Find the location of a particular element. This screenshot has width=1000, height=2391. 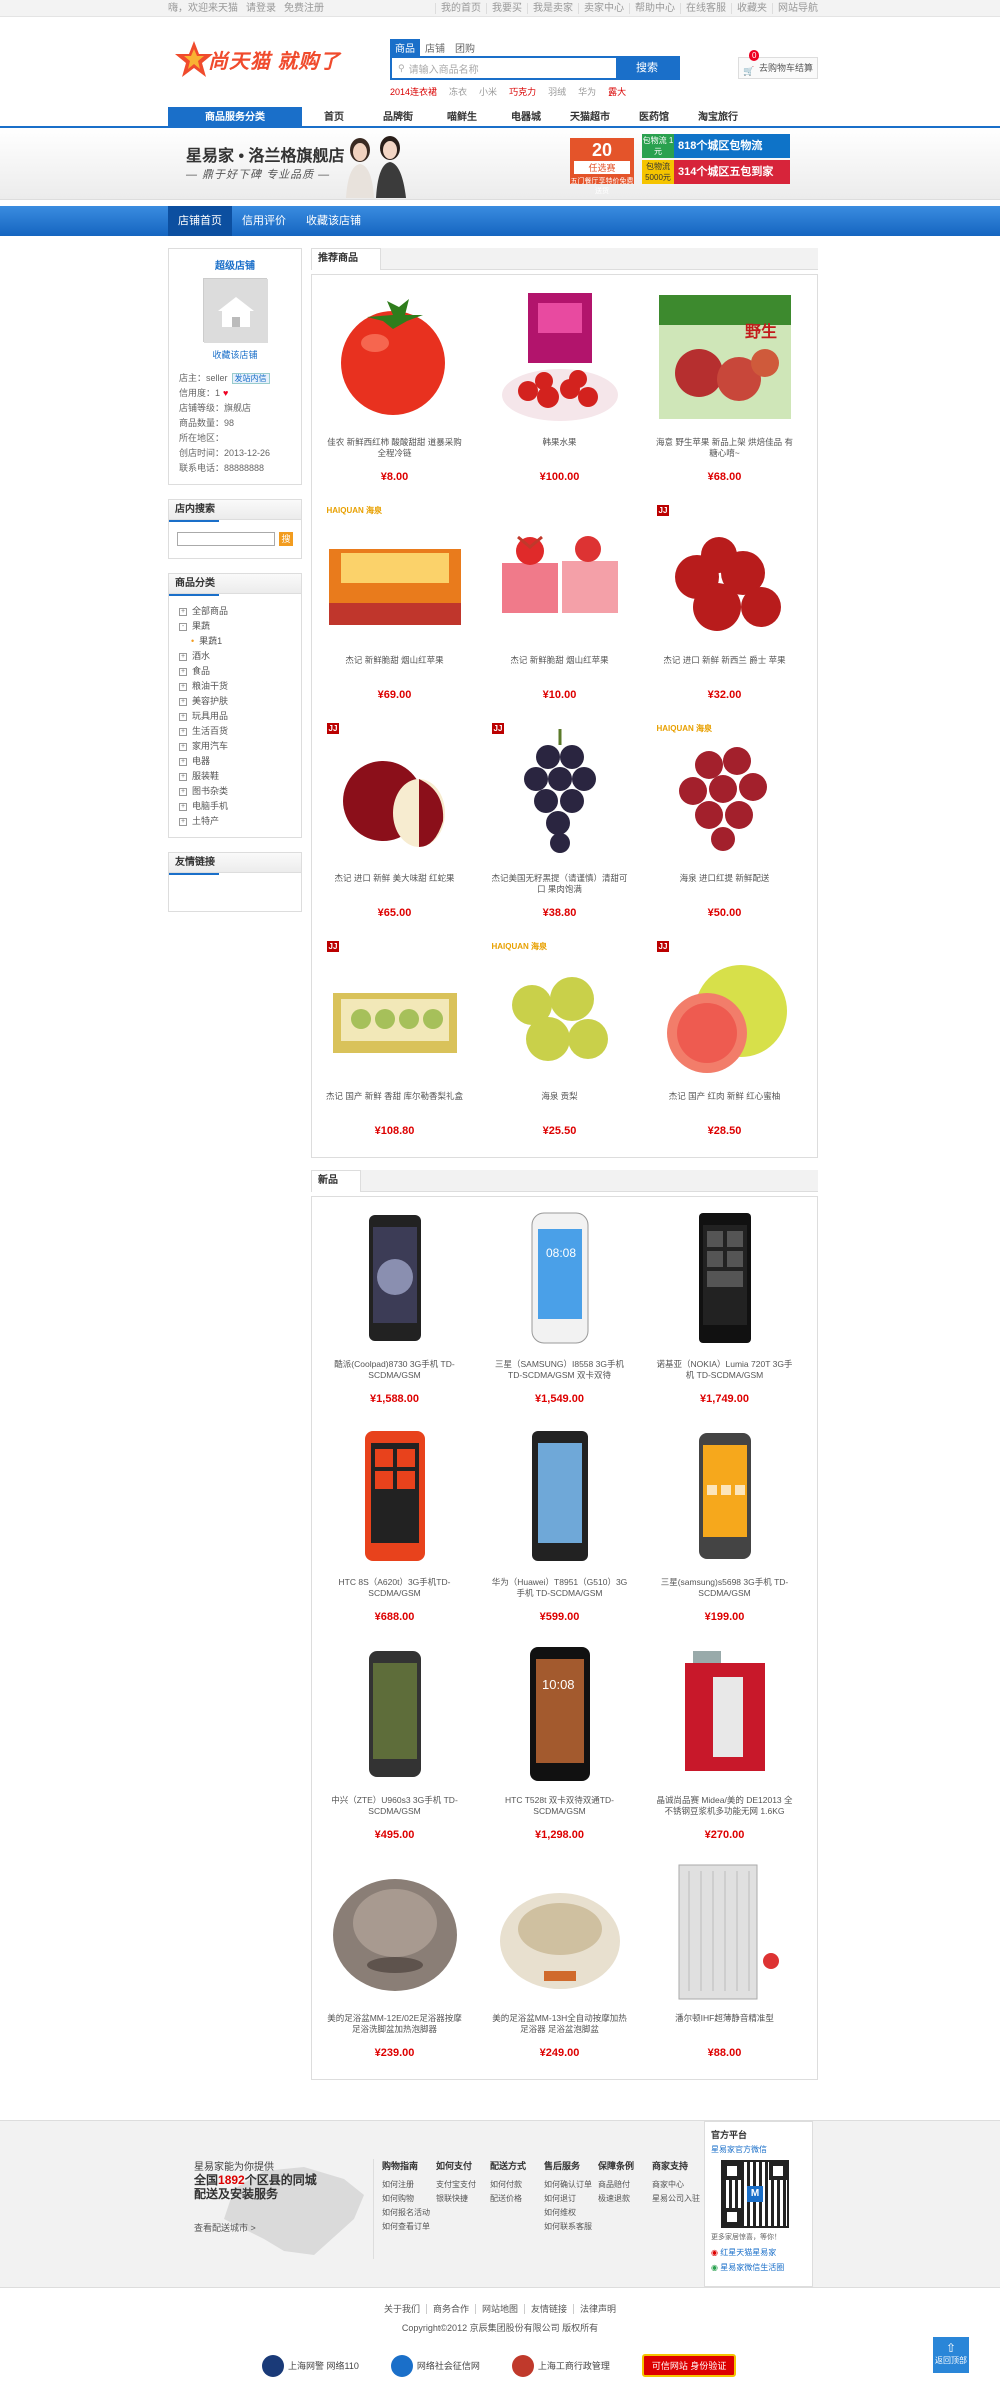

product-name-link: HTC 8S（A620t）3G手机TD-SCDMA/GSM is located at coordinates (394, 1587).